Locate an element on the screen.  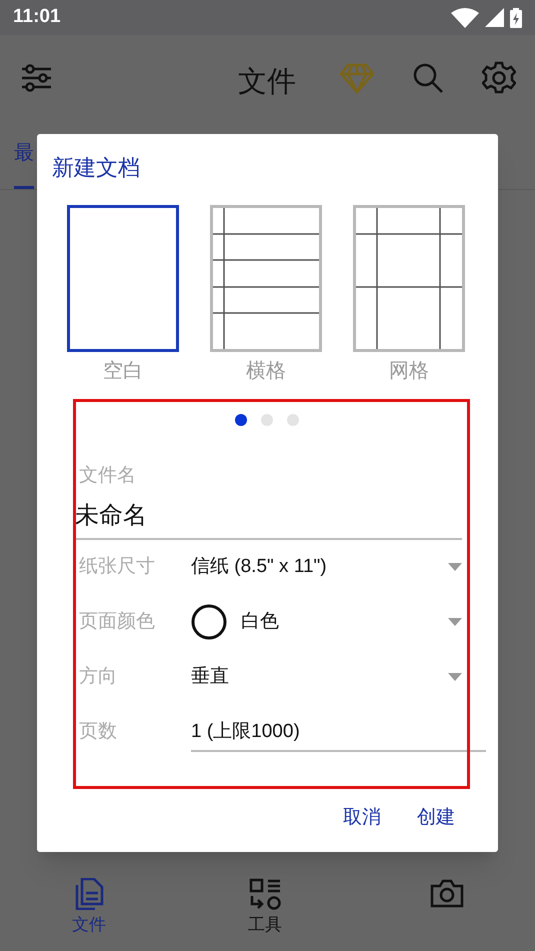
color-swatch-icon is located at coordinates (209, 622).